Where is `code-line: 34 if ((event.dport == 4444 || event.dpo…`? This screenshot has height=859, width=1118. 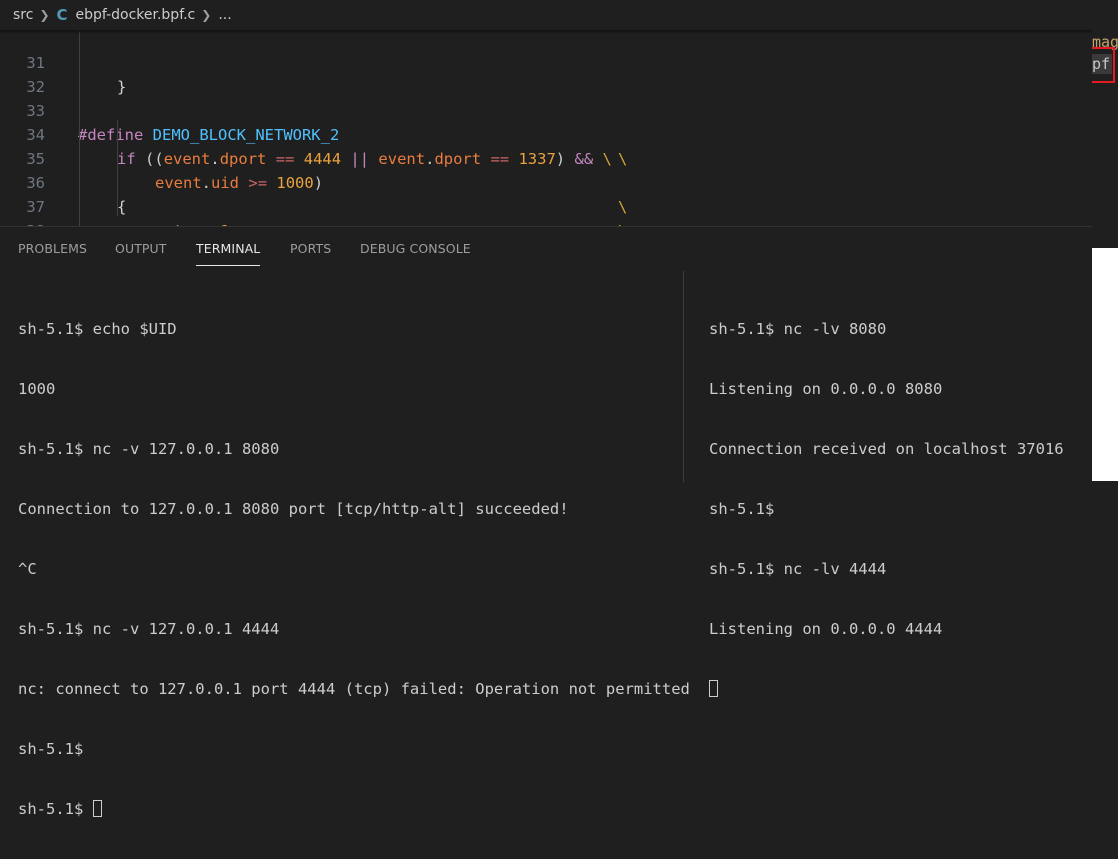
code-line: 34 if ((event.dport == 4444 || event.dpo… is located at coordinates (546, 133).